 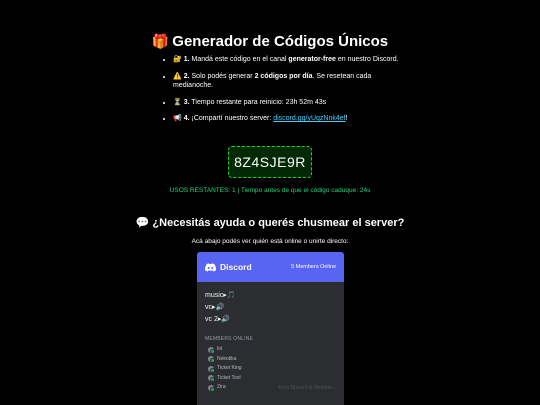 What do you see at coordinates (227, 358) in the screenshot?
I see `member-name: Nekotika` at bounding box center [227, 358].